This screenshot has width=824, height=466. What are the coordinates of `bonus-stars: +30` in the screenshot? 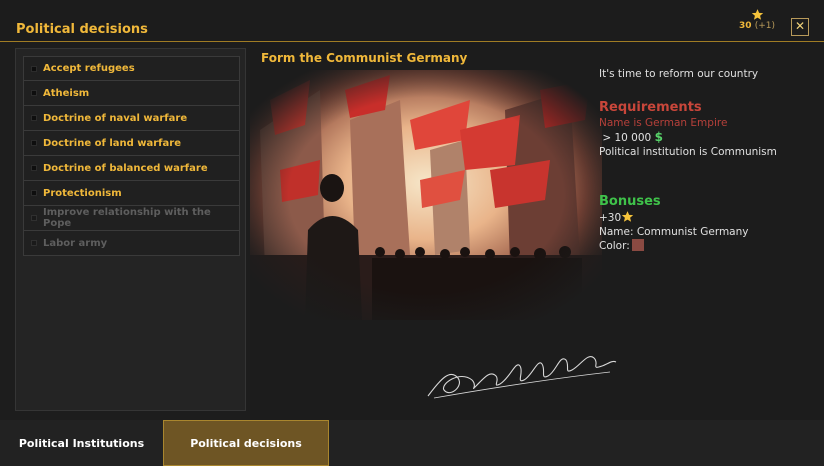 It's located at (709, 217).